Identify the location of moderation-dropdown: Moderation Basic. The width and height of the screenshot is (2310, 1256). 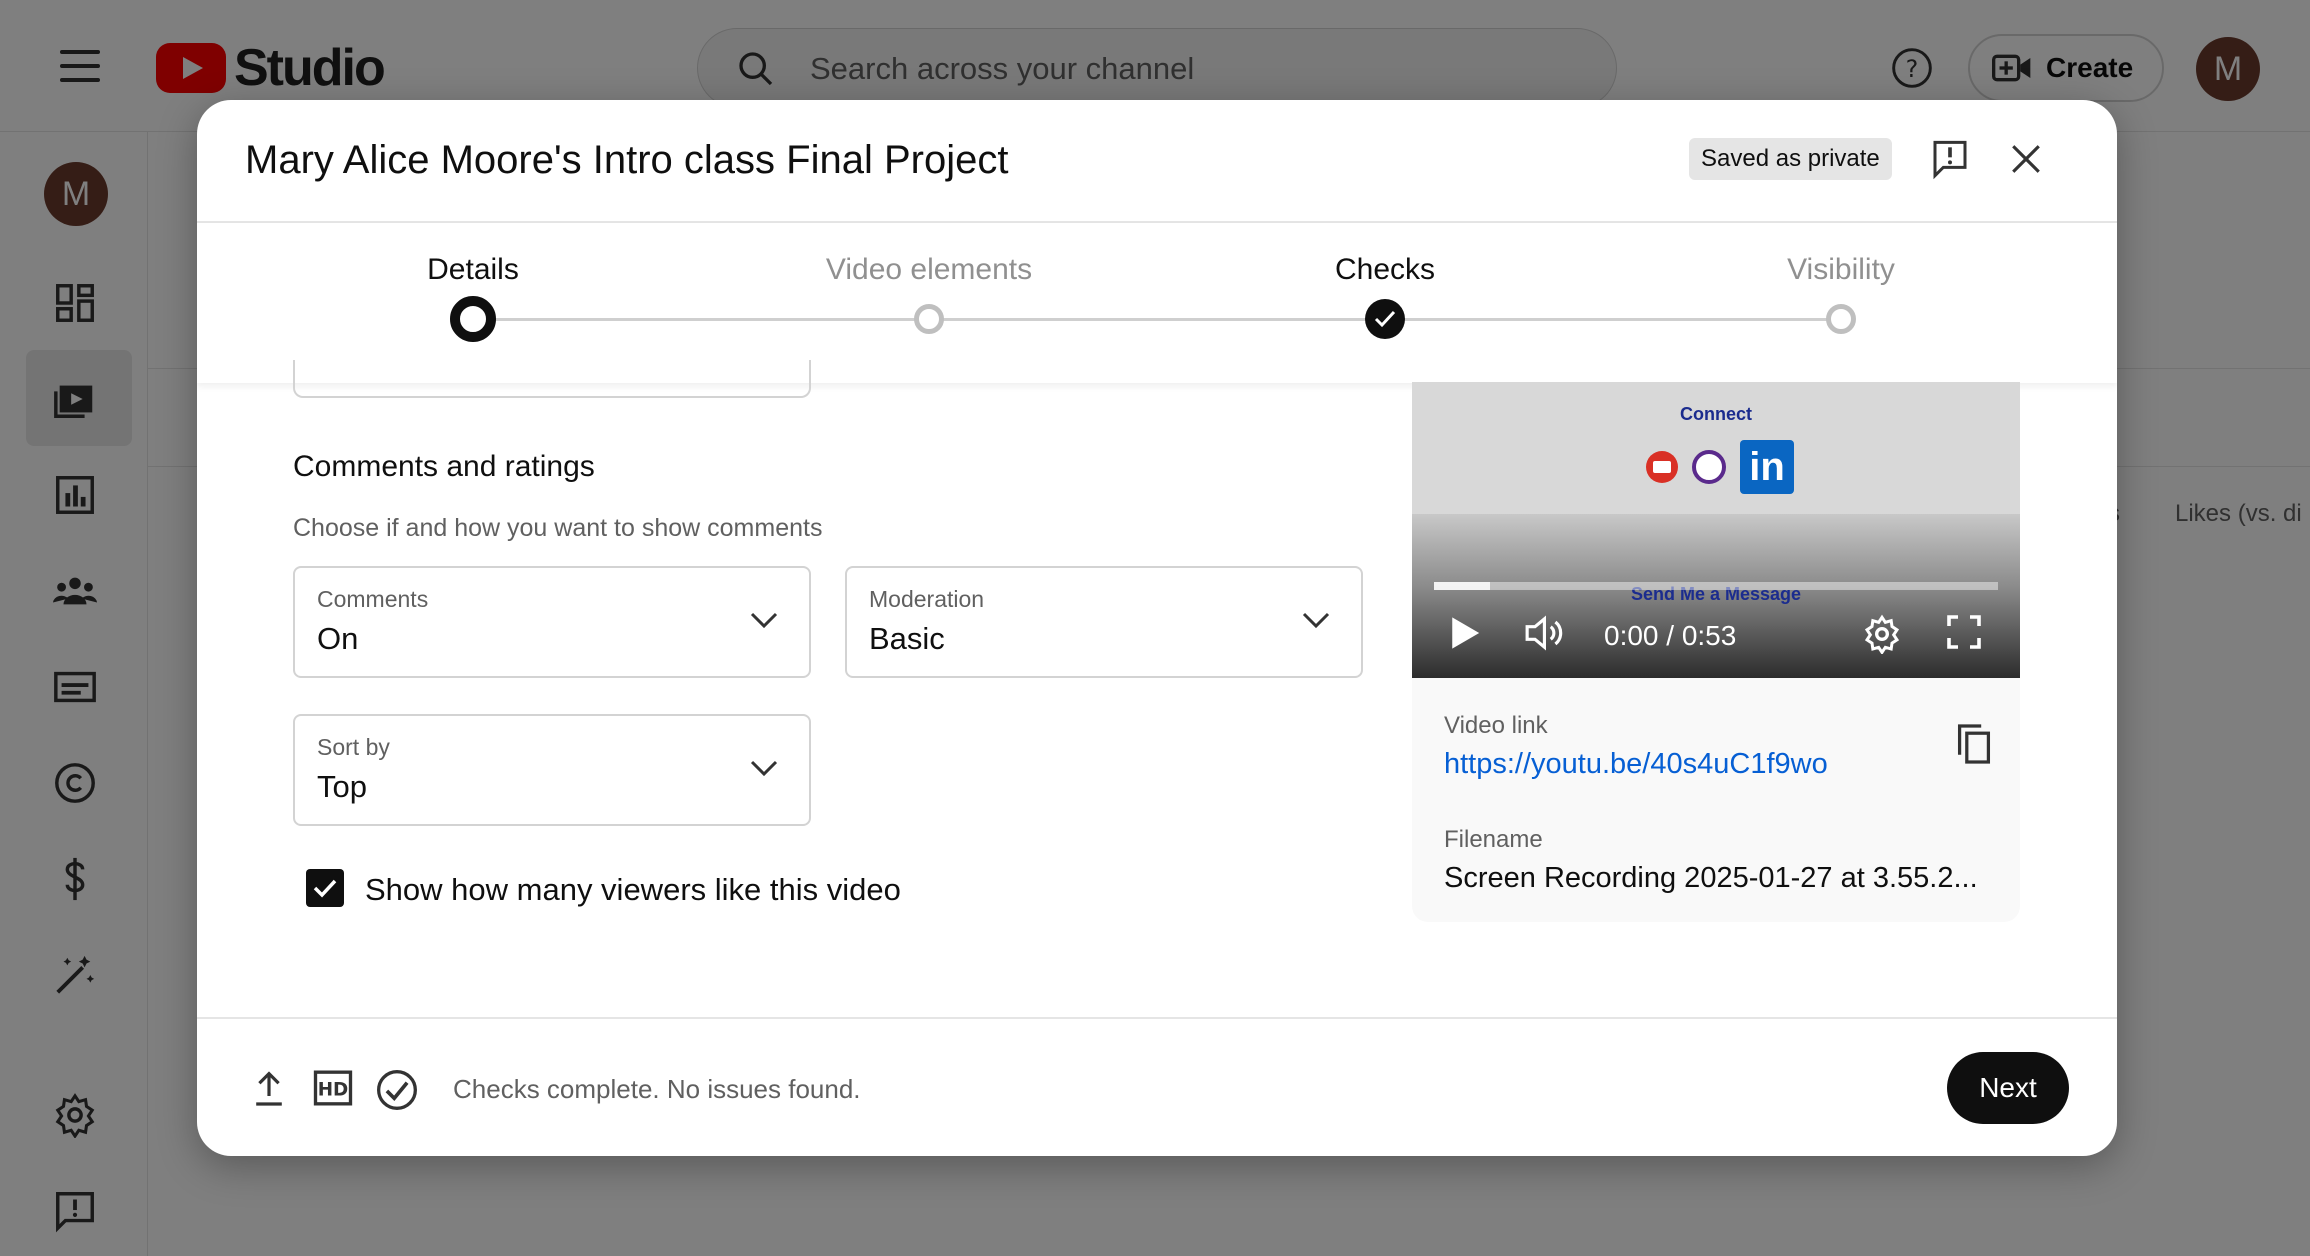
(1104, 622).